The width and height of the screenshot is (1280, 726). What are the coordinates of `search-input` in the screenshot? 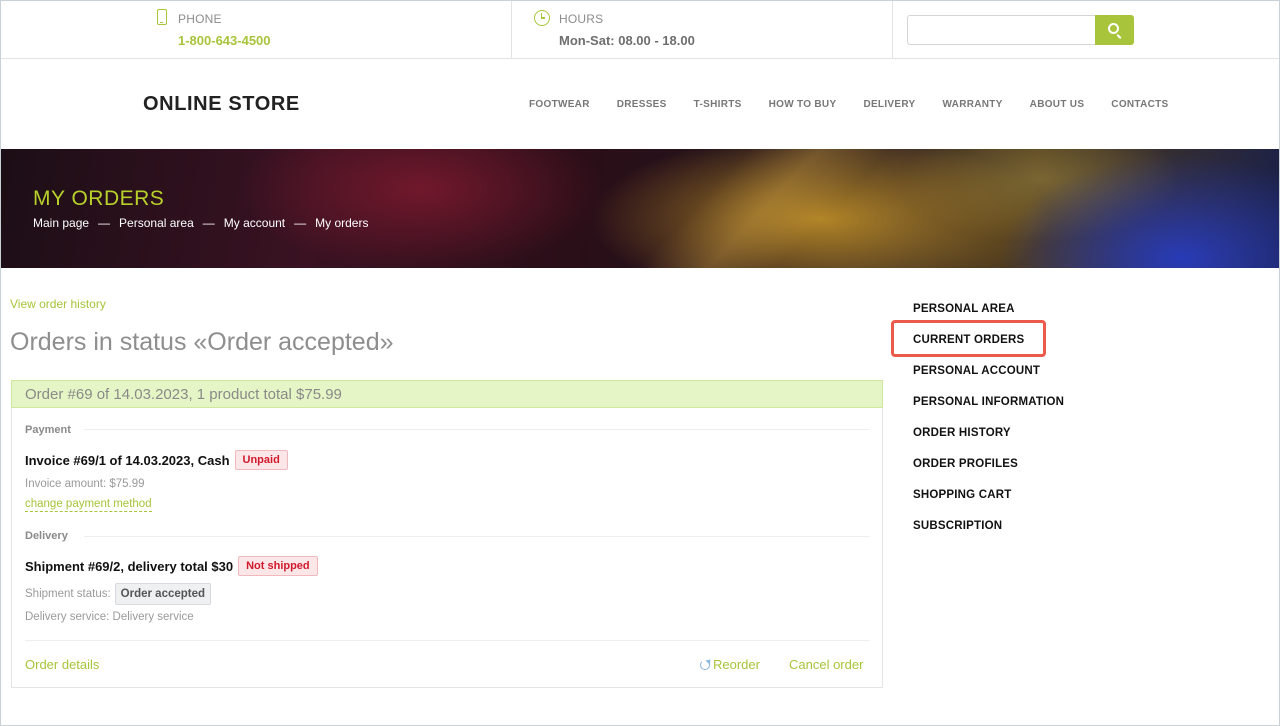 It's located at (1001, 30).